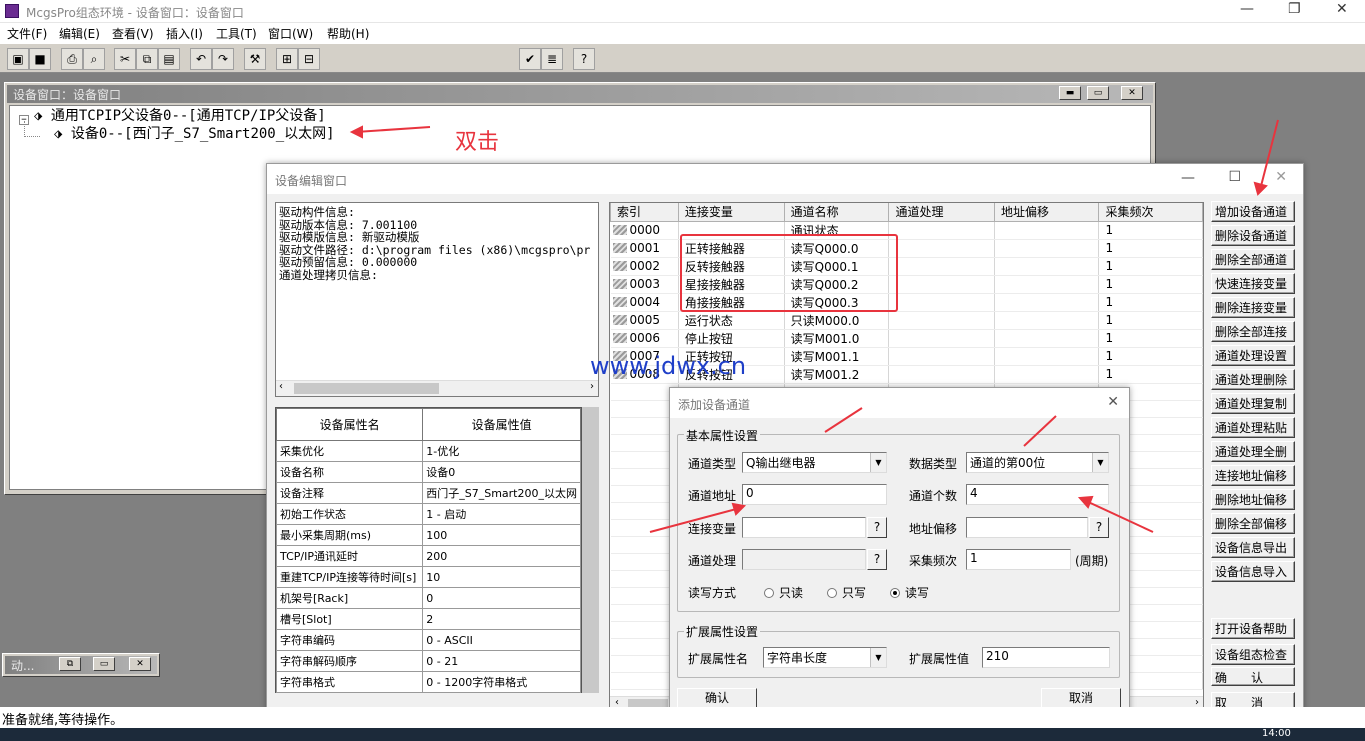 This screenshot has width=1365, height=741. I want to click on data-type-select: 通道的第00位 ▼, so click(1037, 462).